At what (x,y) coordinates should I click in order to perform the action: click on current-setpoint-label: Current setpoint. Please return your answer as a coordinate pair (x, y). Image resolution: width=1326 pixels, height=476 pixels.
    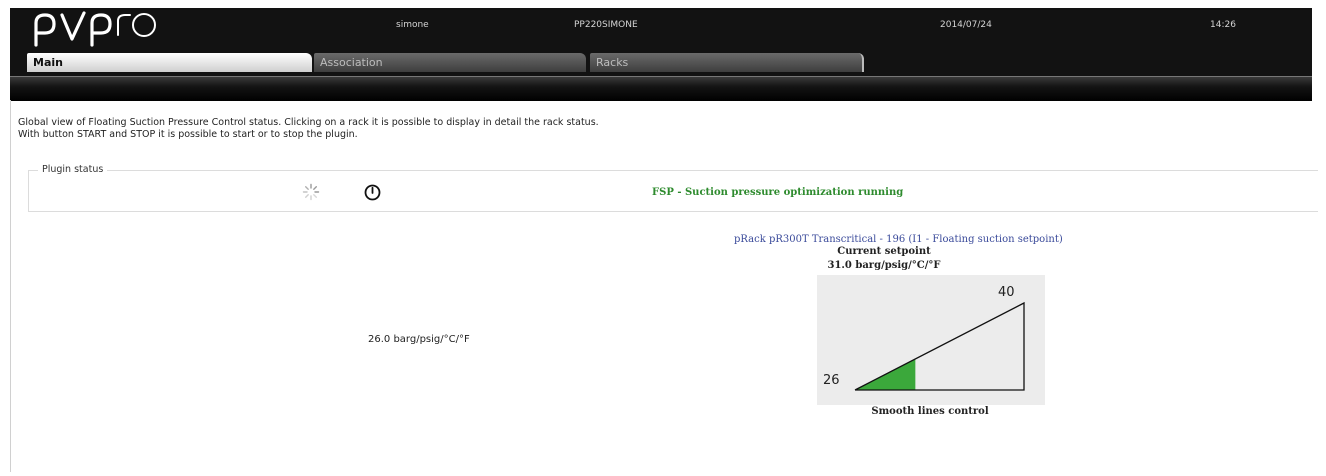
    Looking at the image, I should click on (884, 251).